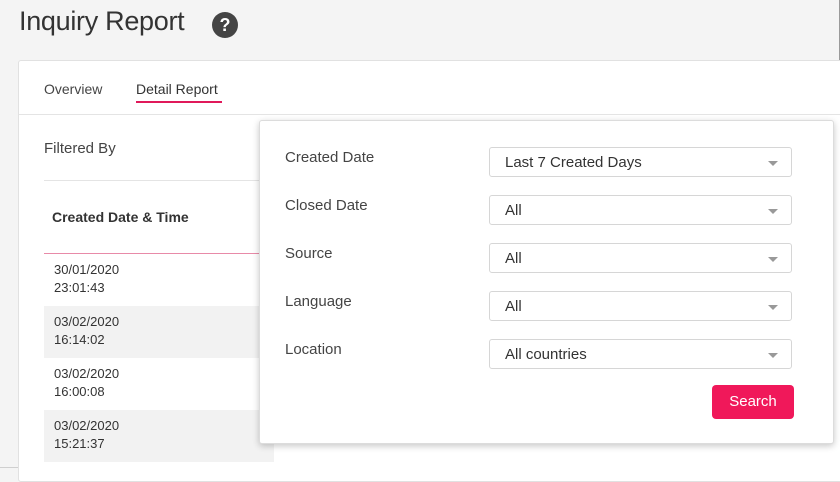 The image size is (840, 482). What do you see at coordinates (87, 269) in the screenshot?
I see `created-date: 30/01/2020` at bounding box center [87, 269].